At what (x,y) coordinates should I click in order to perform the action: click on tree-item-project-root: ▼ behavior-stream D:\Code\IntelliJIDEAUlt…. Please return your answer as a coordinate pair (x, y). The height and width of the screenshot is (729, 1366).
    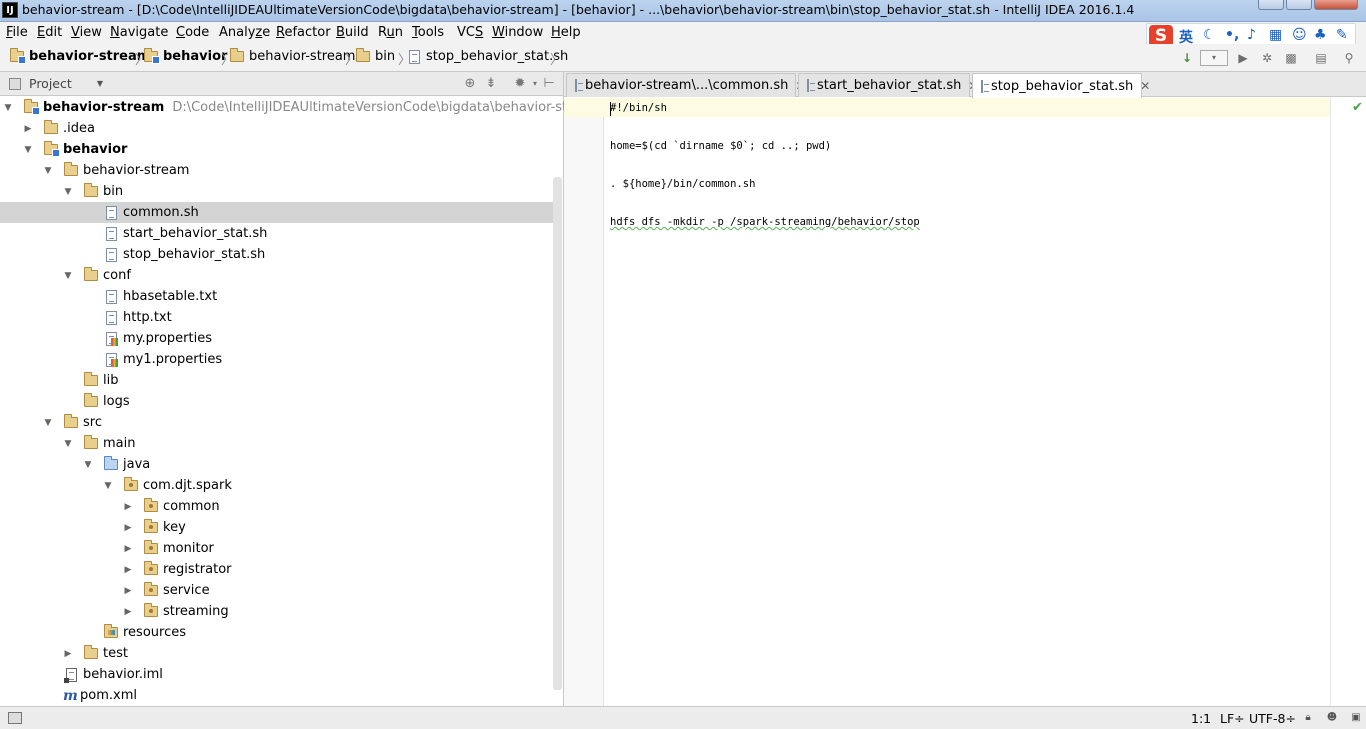
    Looking at the image, I should click on (300, 107).